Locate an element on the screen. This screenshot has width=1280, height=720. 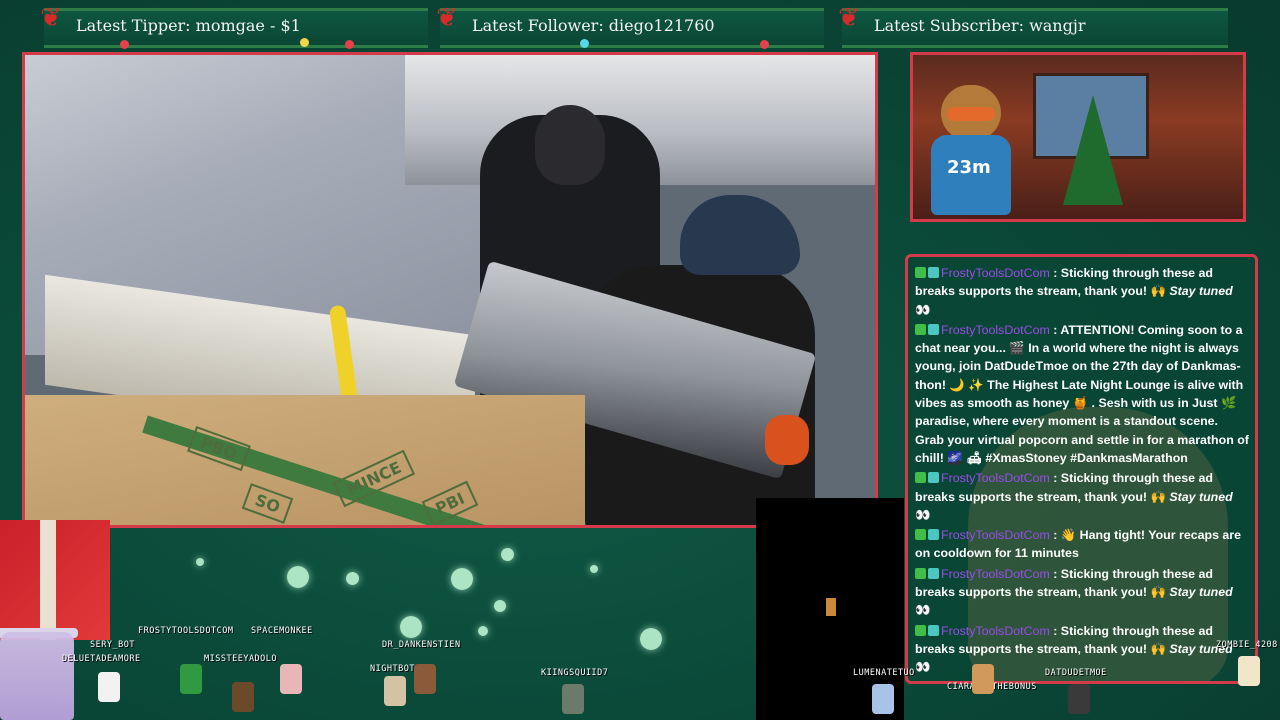
viewer-name: DATDUDETMOE is located at coordinates (1076, 673).